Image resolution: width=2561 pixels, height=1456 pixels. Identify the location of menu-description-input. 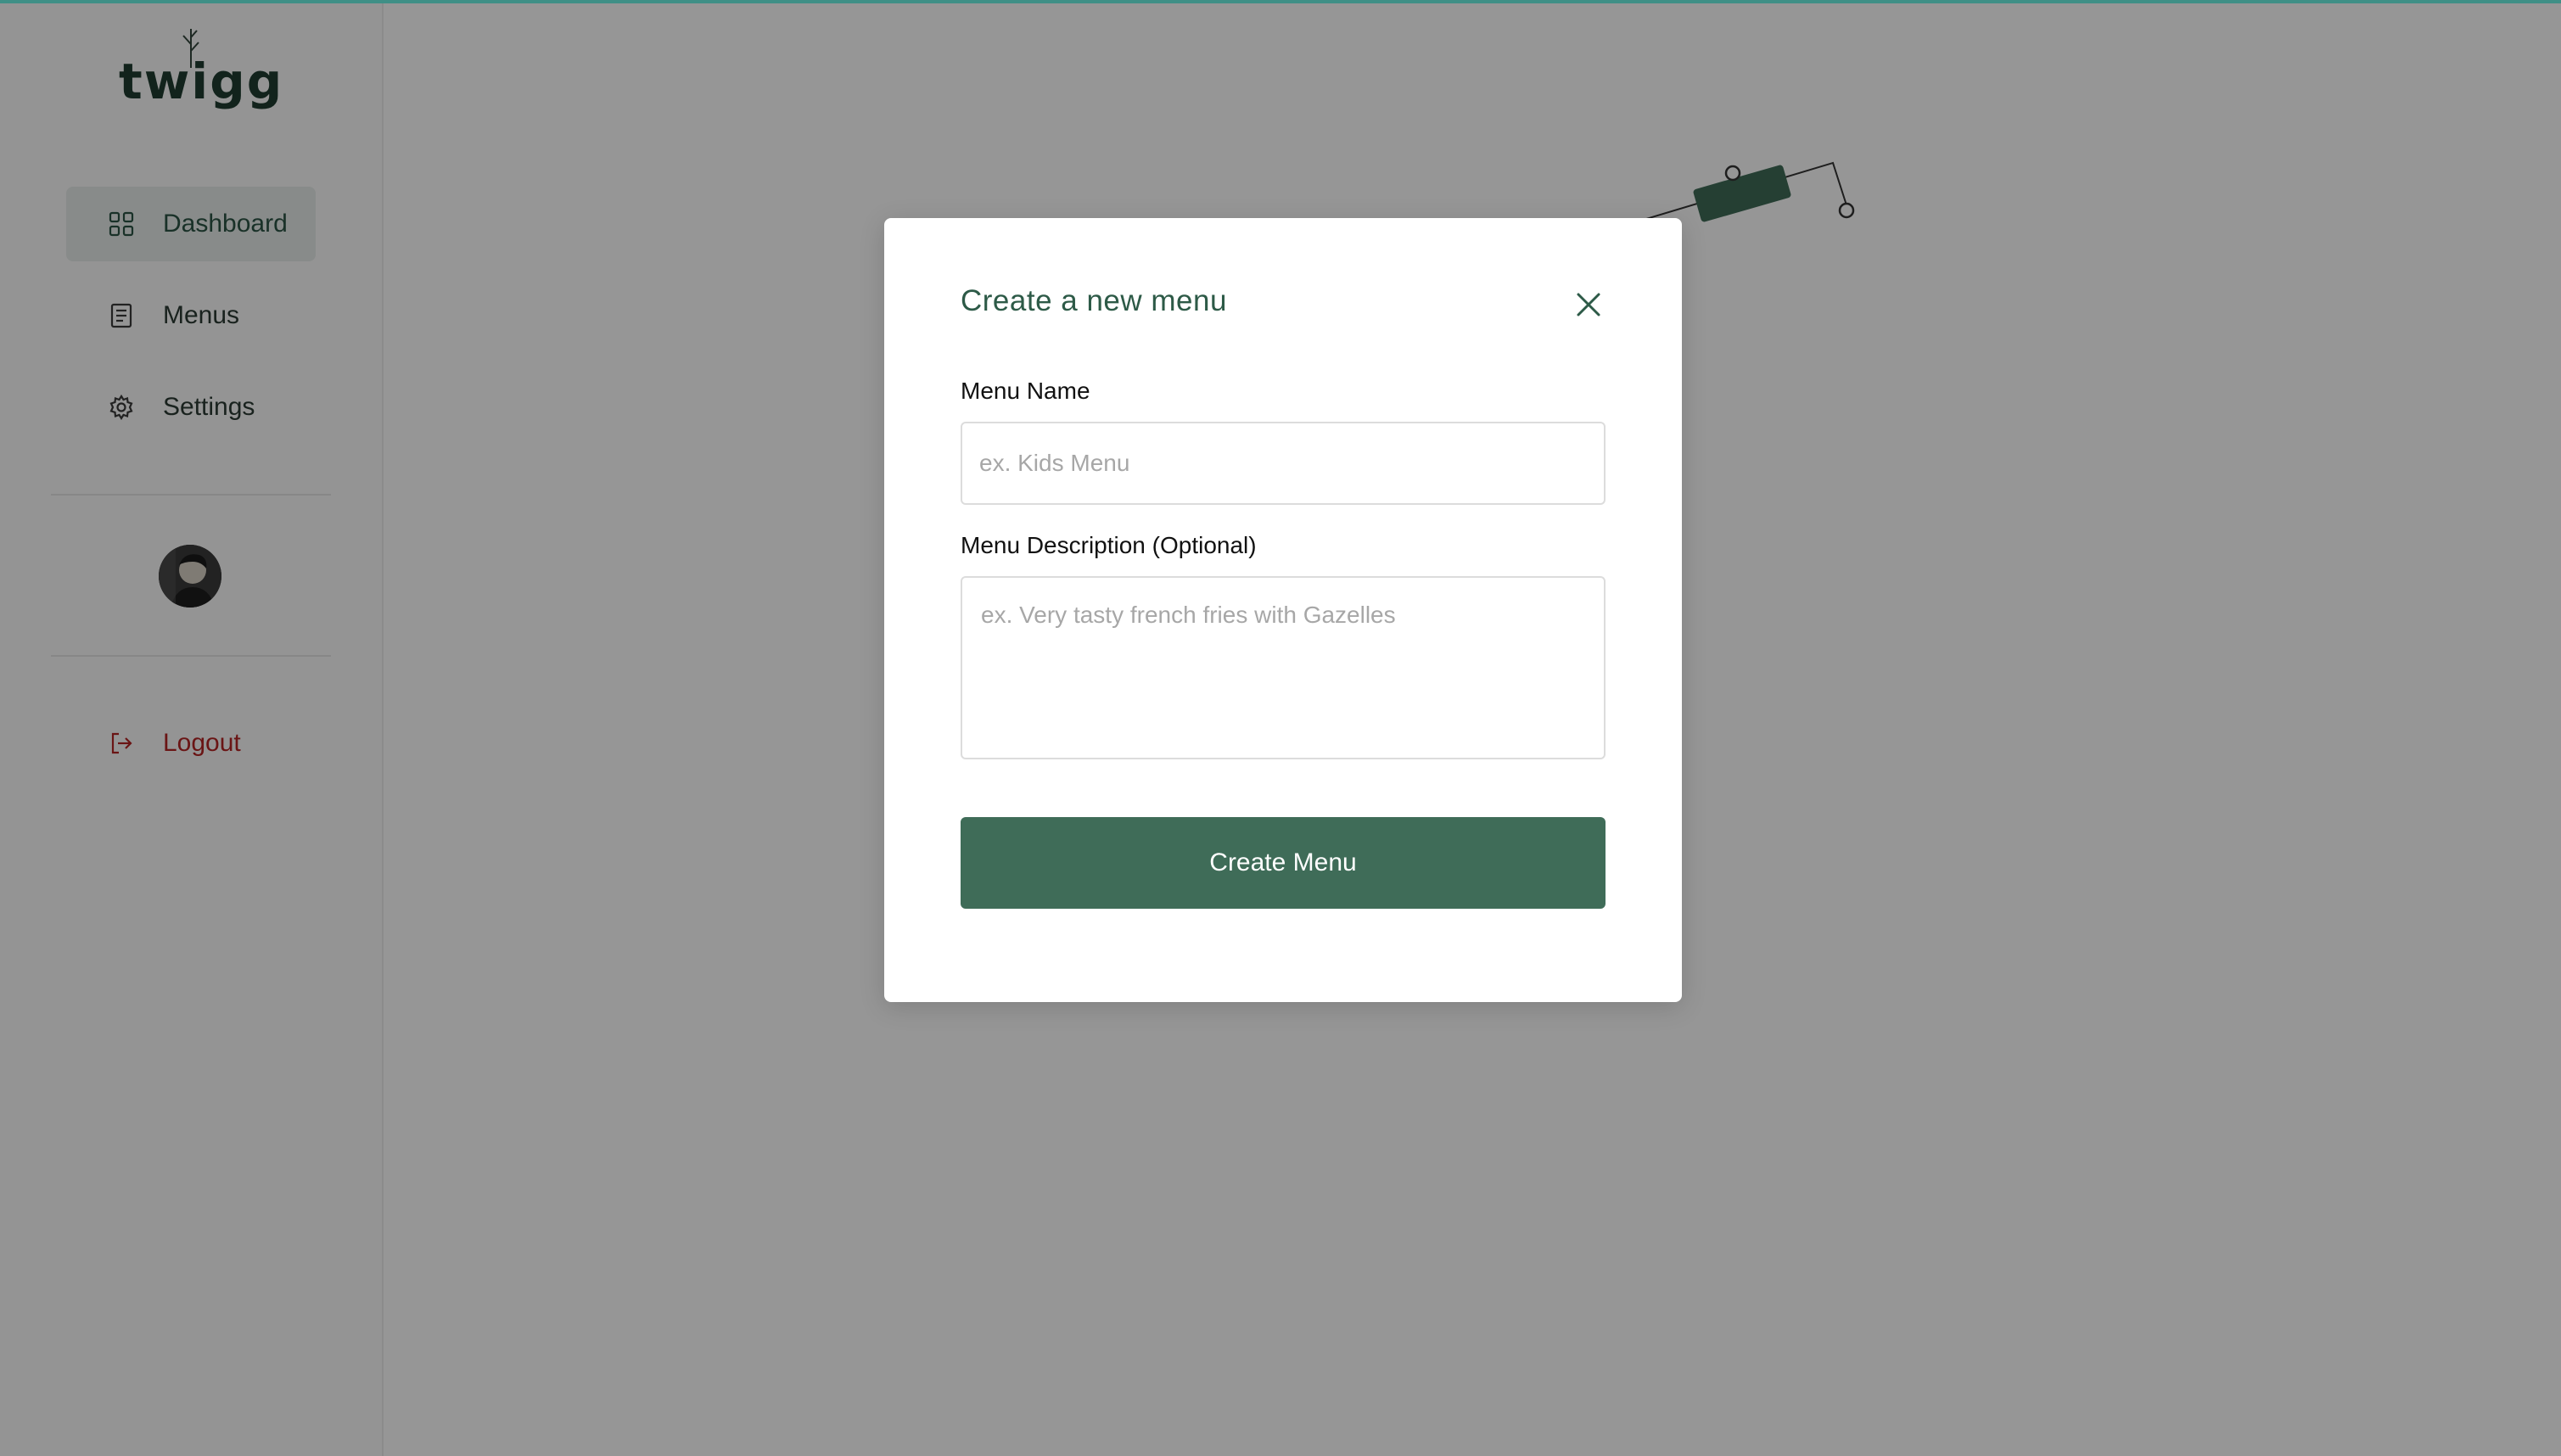
(1283, 667).